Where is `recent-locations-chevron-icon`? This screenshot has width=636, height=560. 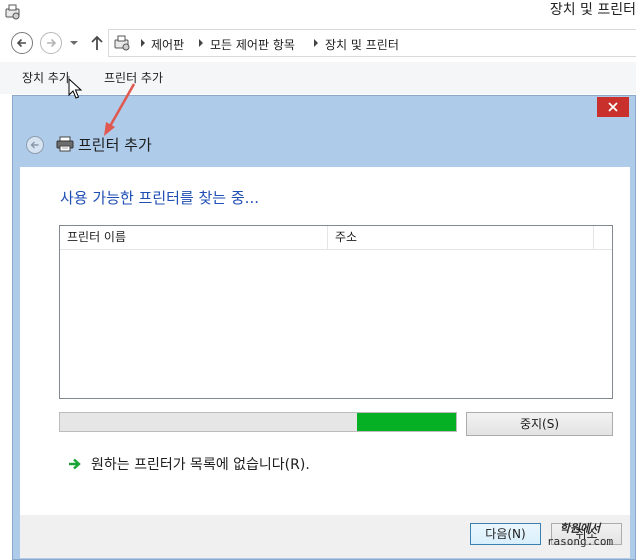 recent-locations-chevron-icon is located at coordinates (74, 43).